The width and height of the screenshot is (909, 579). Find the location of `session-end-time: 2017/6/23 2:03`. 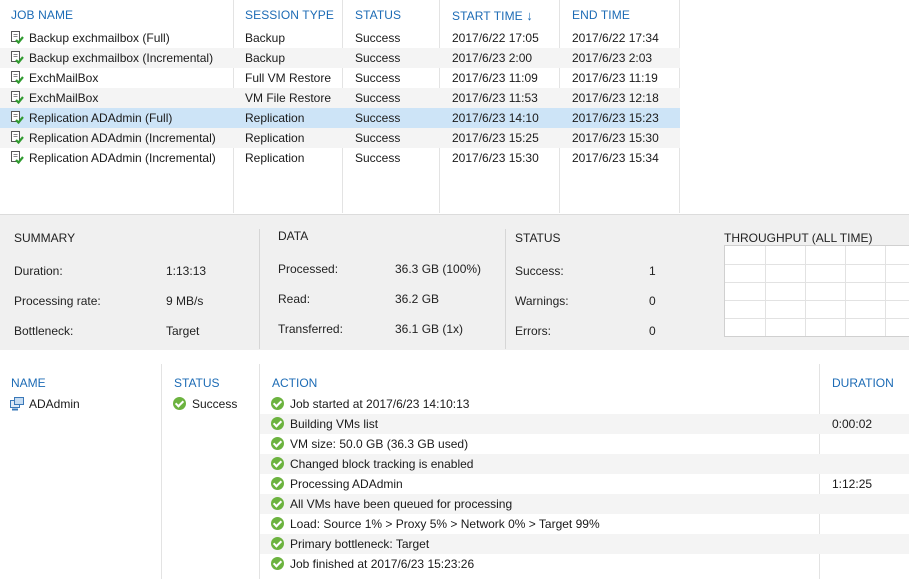

session-end-time: 2017/6/23 2:03 is located at coordinates (612, 58).